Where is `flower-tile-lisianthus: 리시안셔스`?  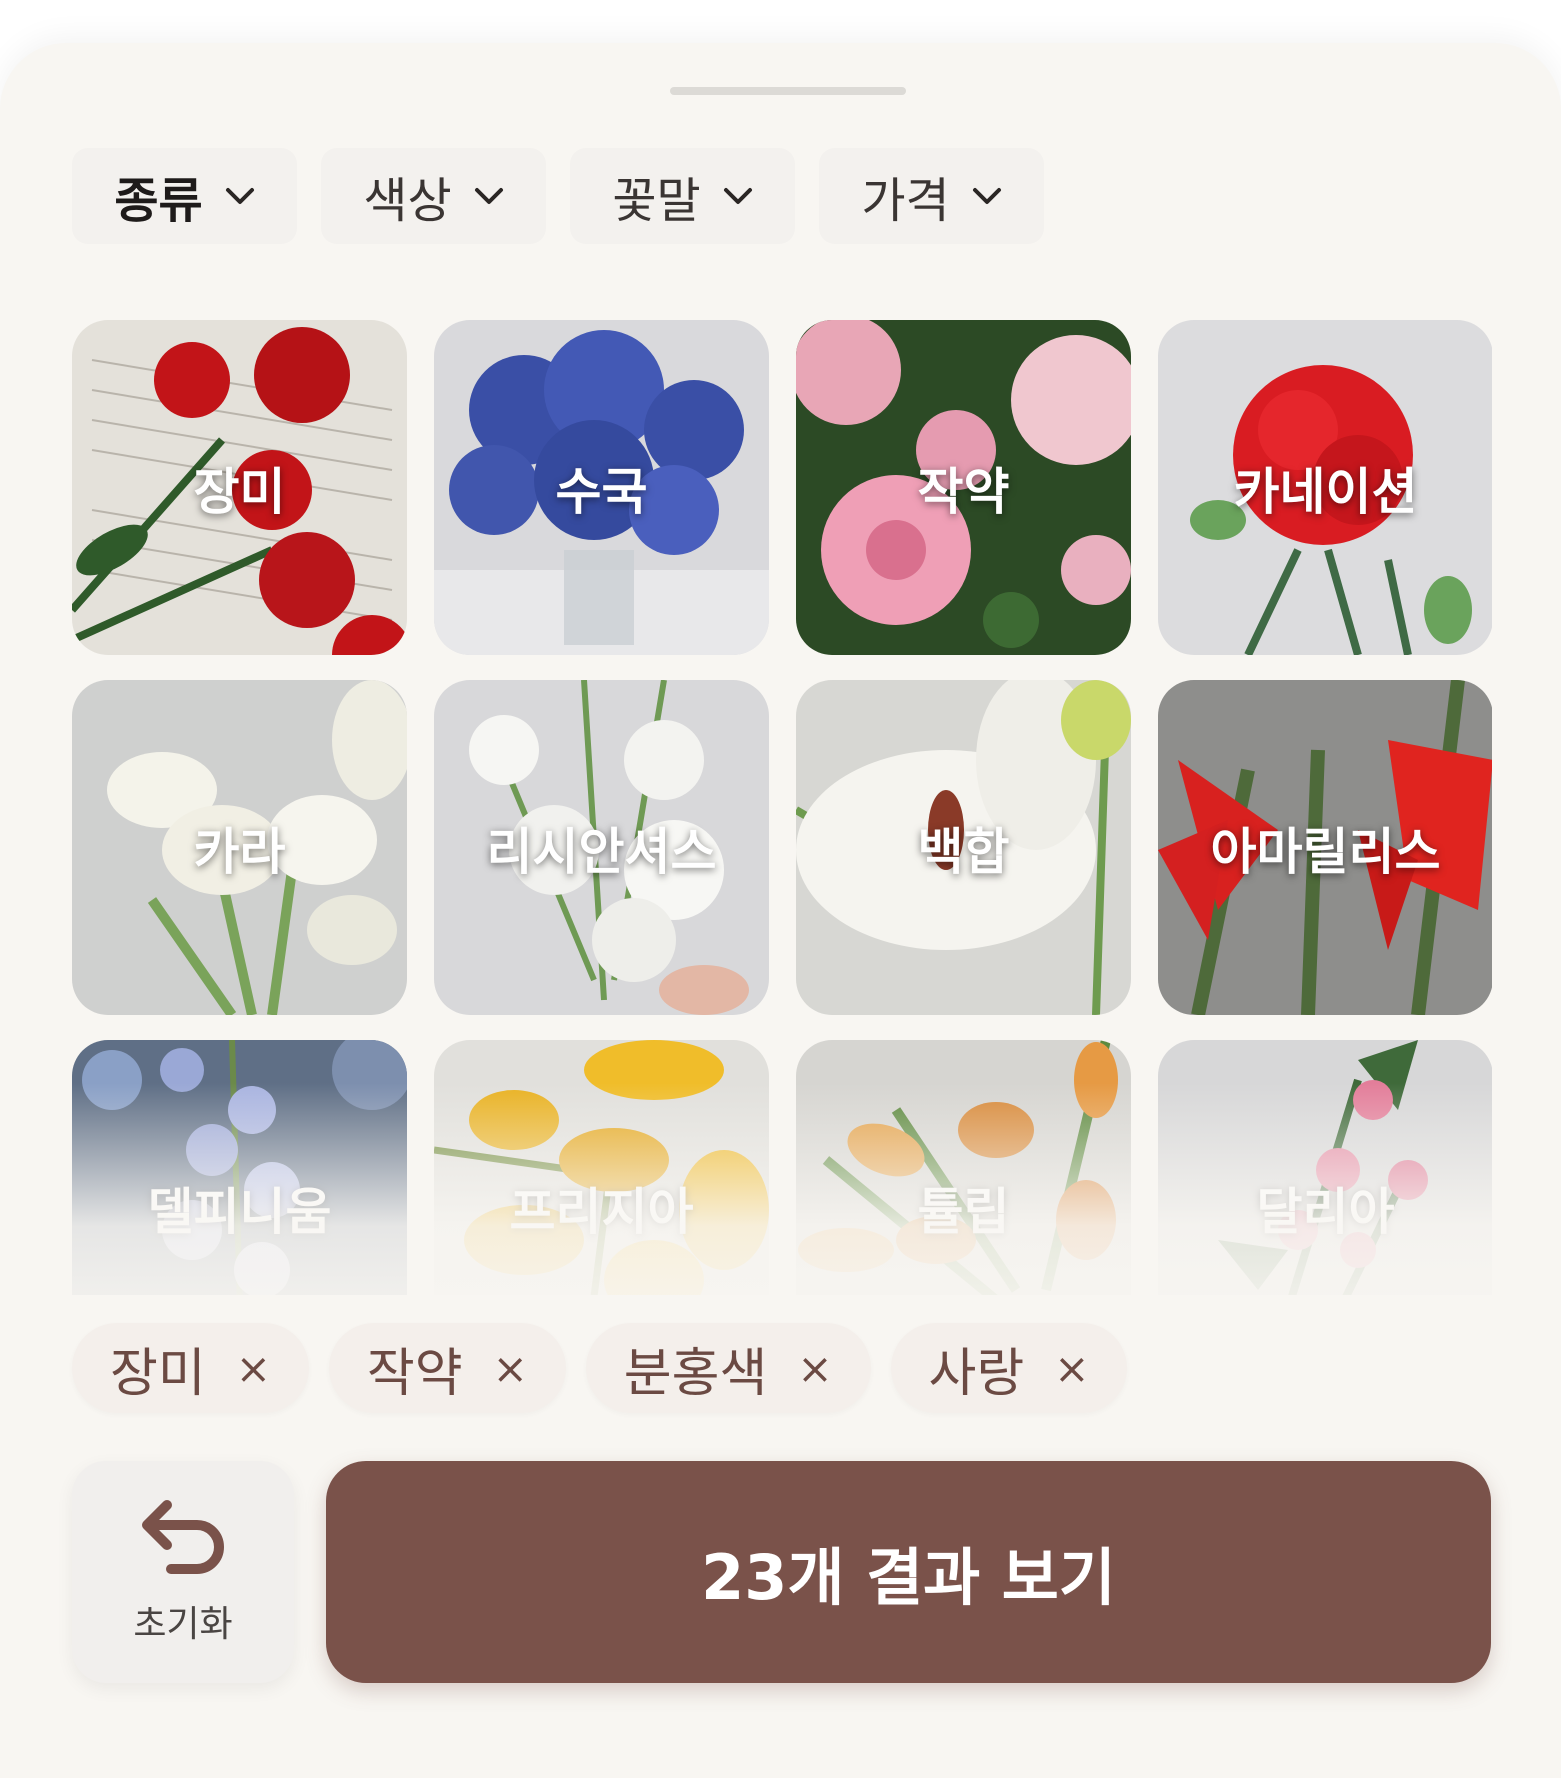
flower-tile-lisianthus: 리시안셔스 is located at coordinates (601, 847).